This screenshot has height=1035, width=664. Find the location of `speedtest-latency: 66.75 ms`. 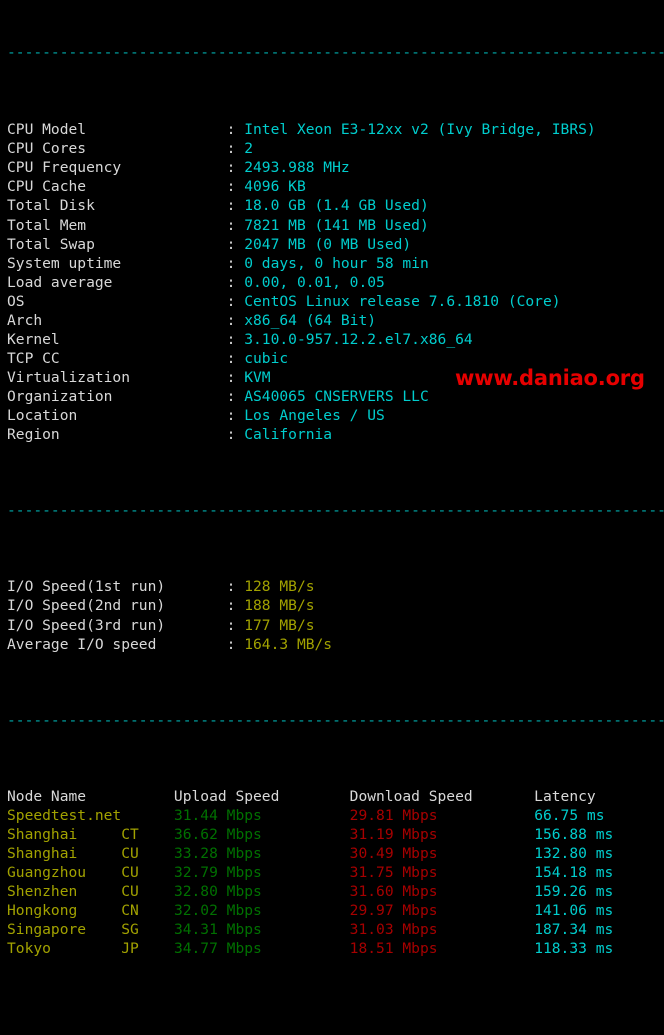

speedtest-latency: 66.75 ms is located at coordinates (569, 815).